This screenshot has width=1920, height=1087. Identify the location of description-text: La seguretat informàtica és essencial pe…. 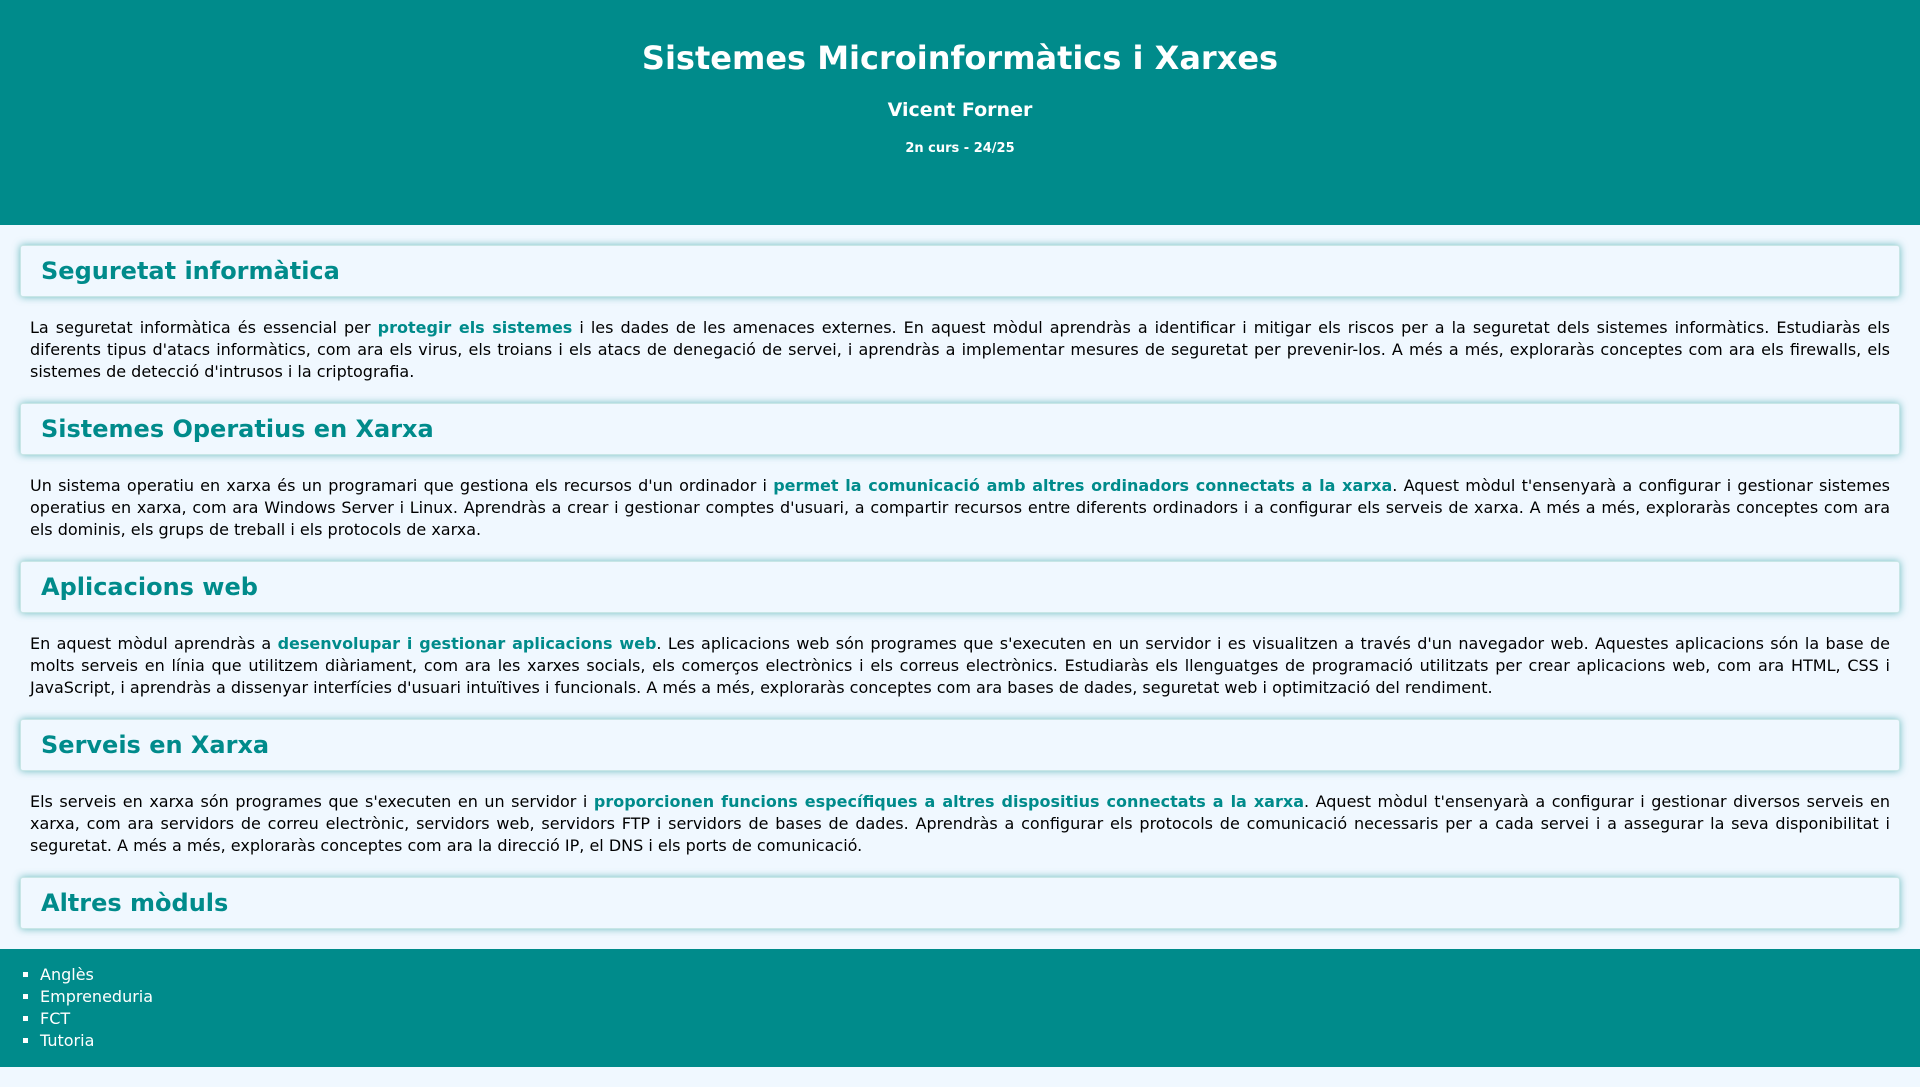
(204, 327).